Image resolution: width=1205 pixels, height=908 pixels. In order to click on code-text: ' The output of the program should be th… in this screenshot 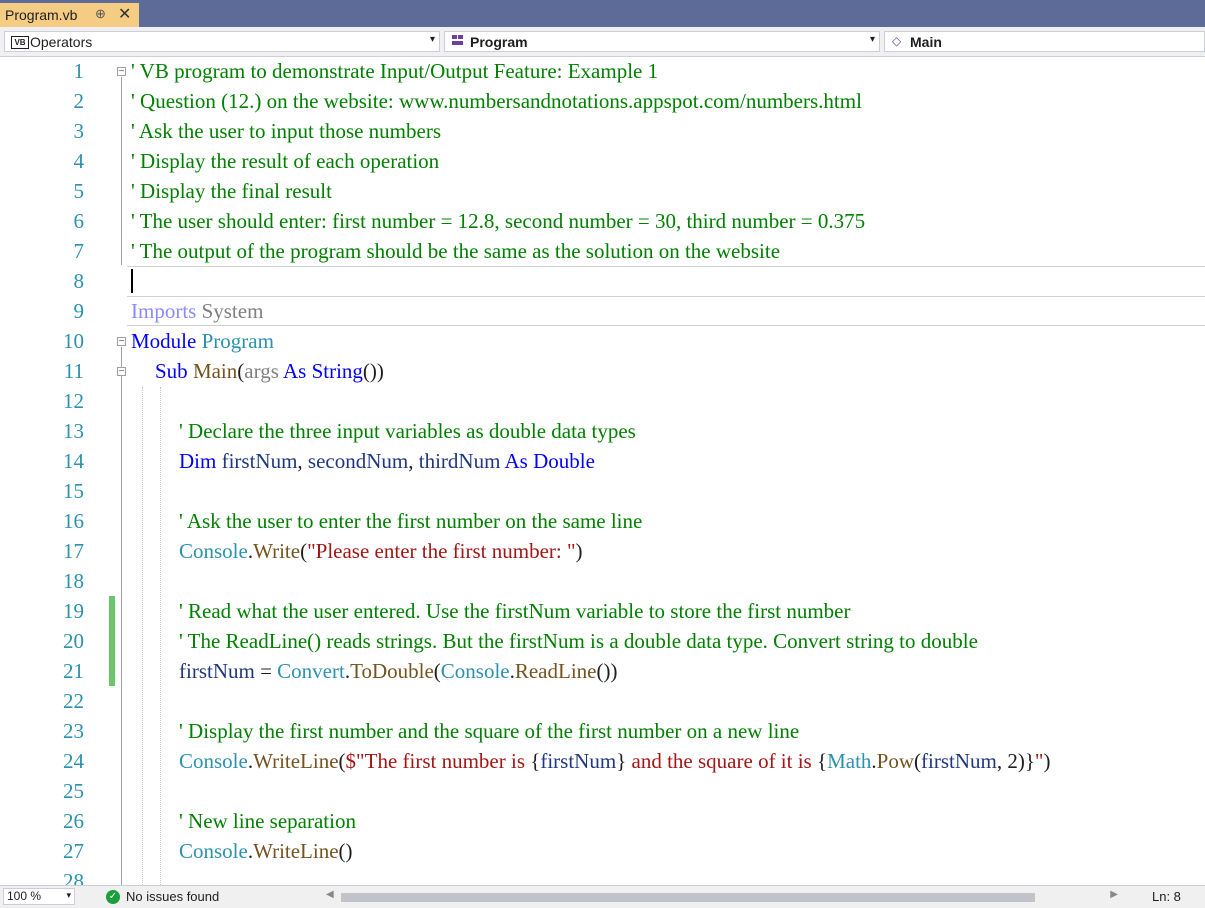, I will do `click(455, 251)`.